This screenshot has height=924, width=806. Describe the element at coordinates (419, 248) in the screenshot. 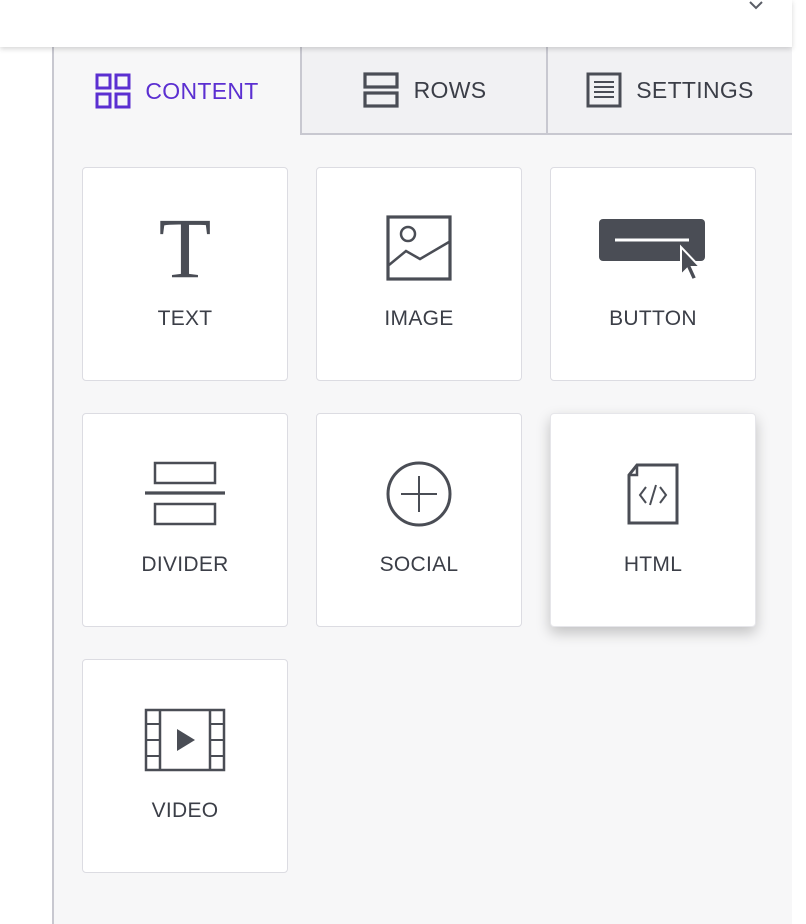

I see `image-icon` at that location.